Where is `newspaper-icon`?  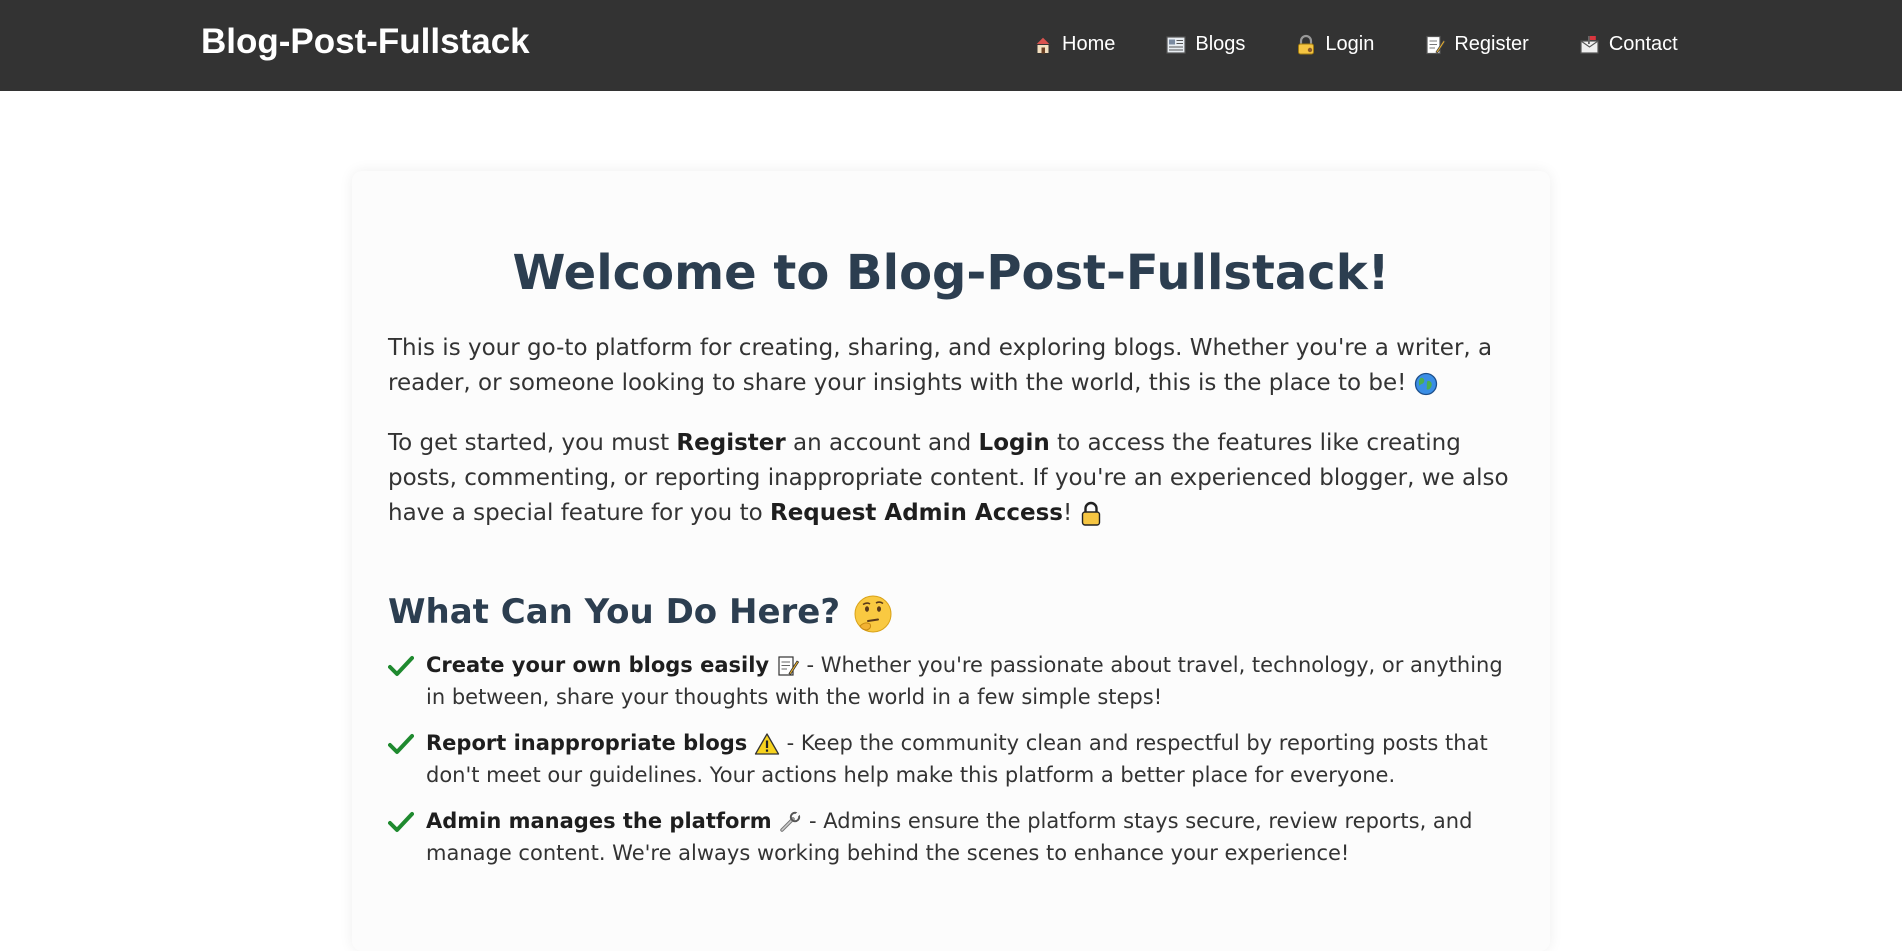
newspaper-icon is located at coordinates (1176, 45).